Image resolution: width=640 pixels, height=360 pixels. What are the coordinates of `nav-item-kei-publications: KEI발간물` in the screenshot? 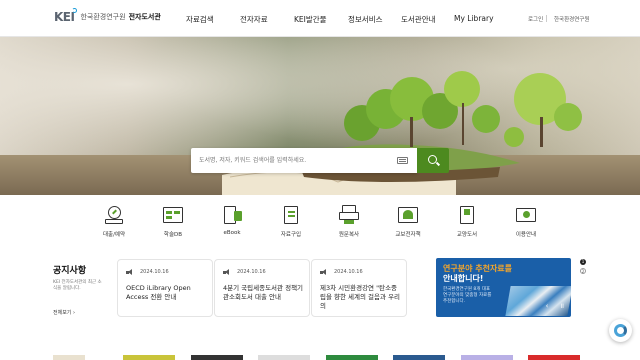 It's located at (310, 19).